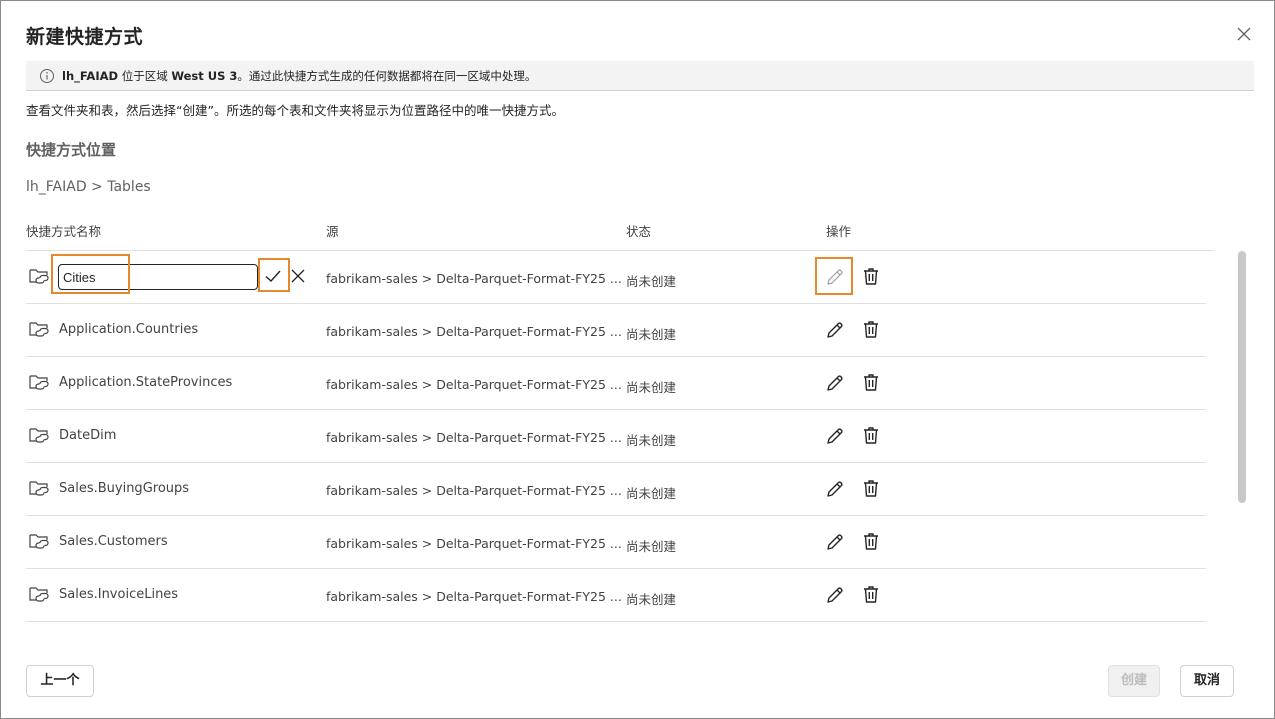  I want to click on cancel-button: 取消, so click(1207, 681).